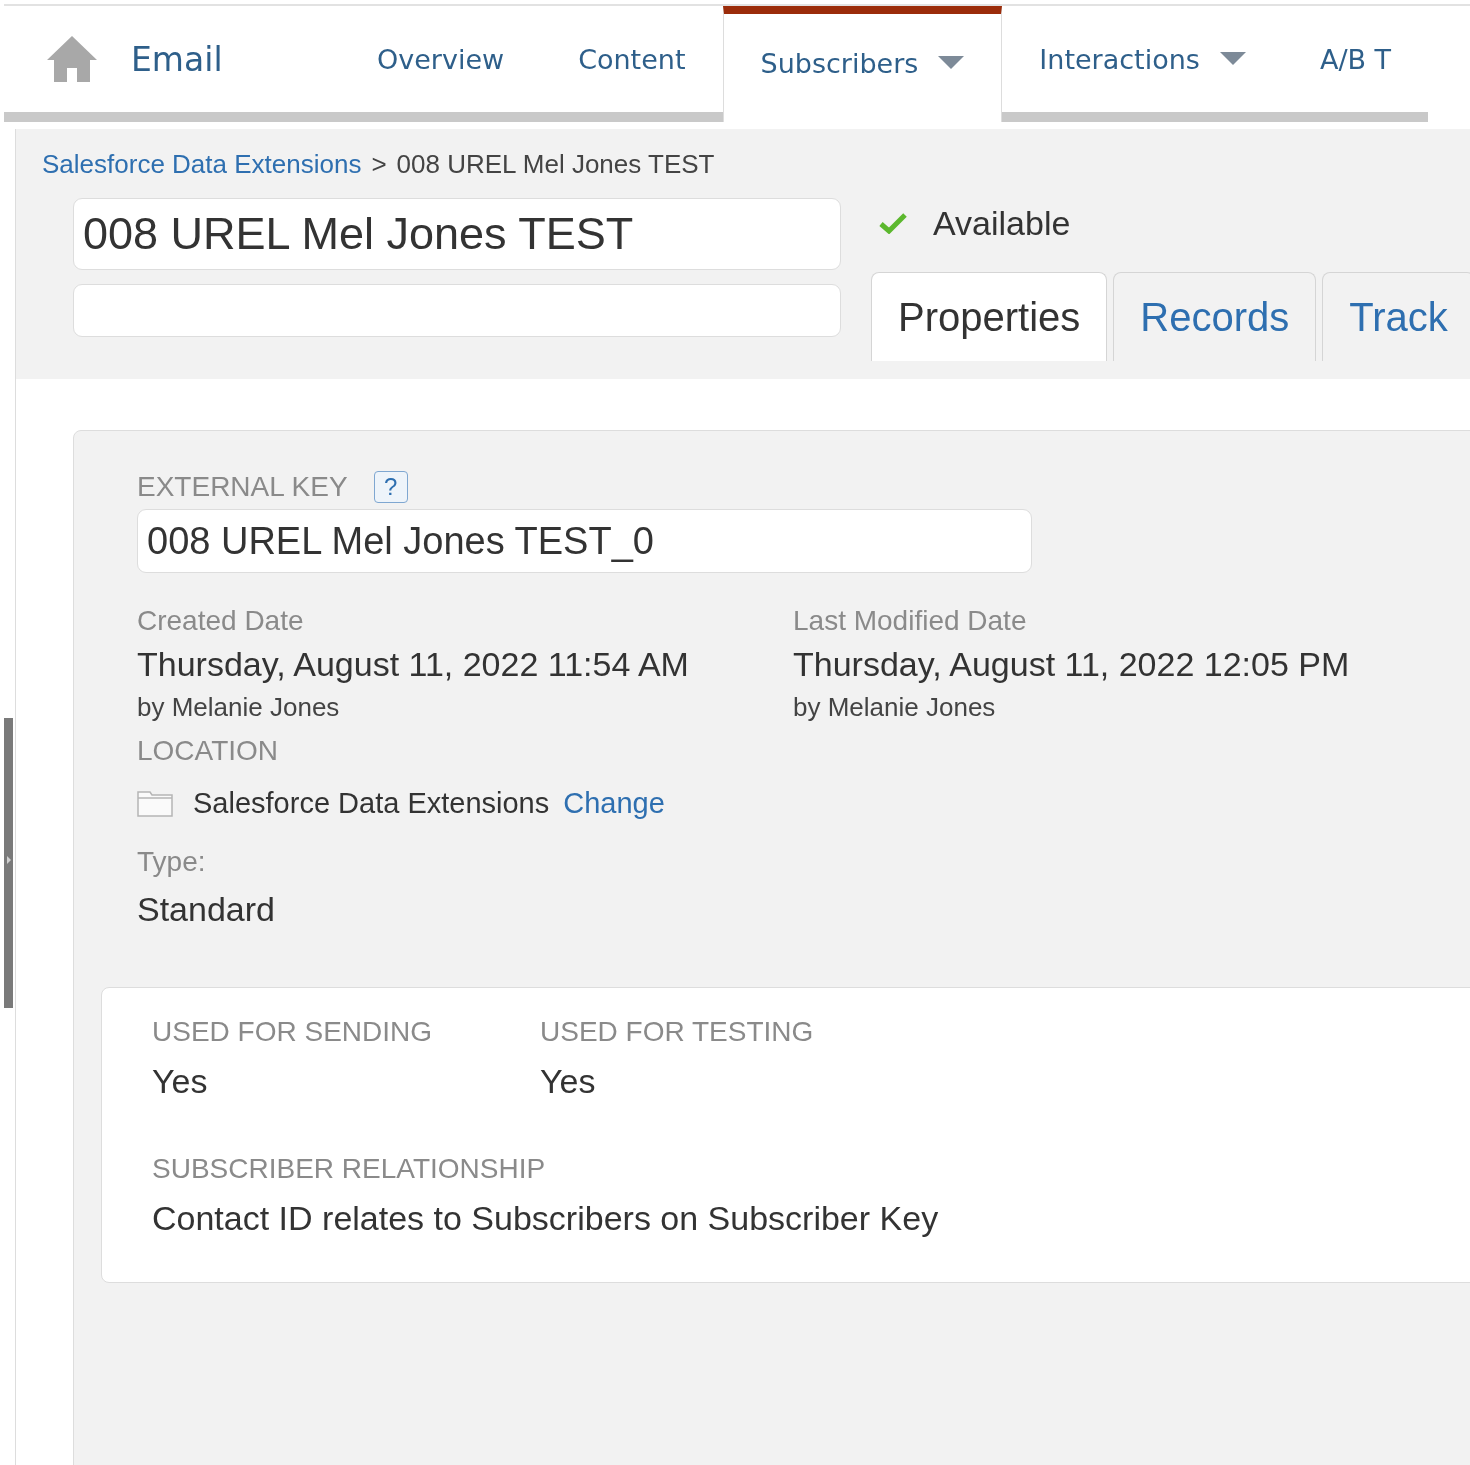  Describe the element at coordinates (1396, 316) in the screenshot. I see `tab: Track` at that location.